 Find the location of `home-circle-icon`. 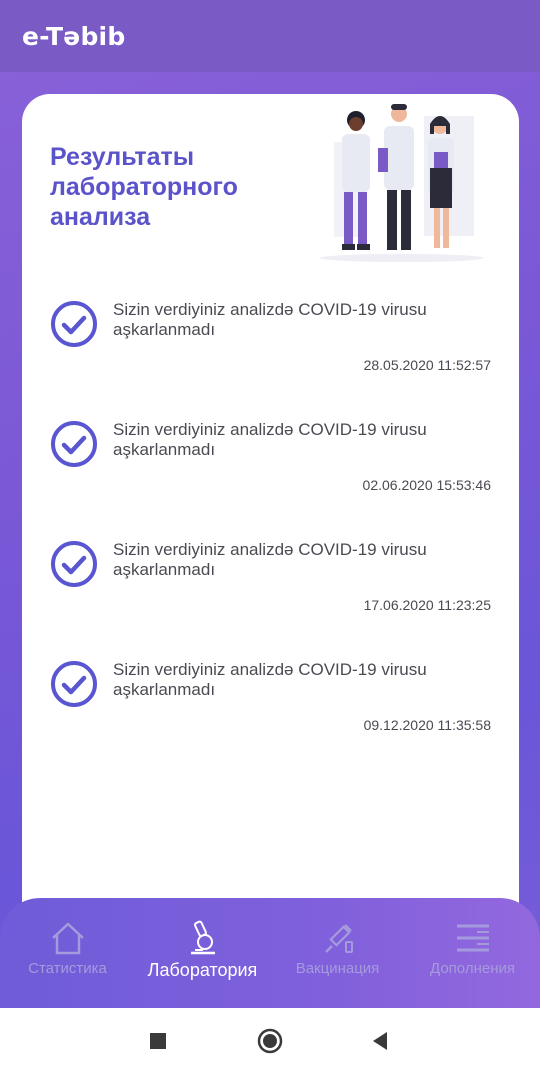

home-circle-icon is located at coordinates (270, 1041).